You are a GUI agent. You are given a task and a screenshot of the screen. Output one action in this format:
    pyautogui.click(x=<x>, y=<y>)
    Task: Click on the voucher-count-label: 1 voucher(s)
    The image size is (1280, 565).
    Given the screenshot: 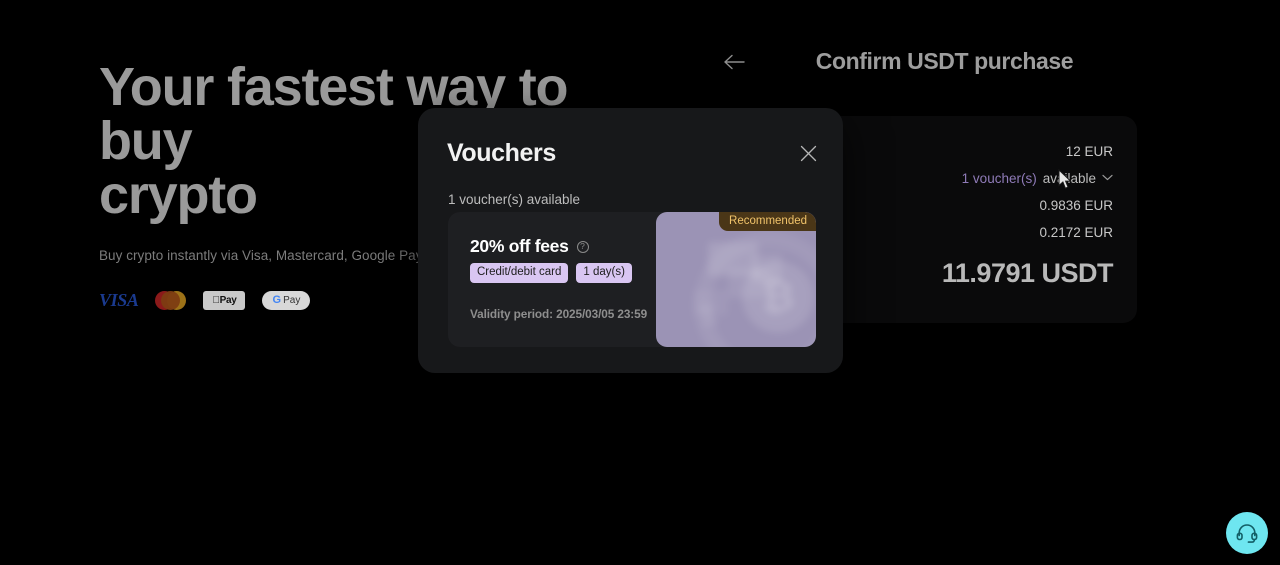 What is the action you would take?
    pyautogui.click(x=999, y=178)
    